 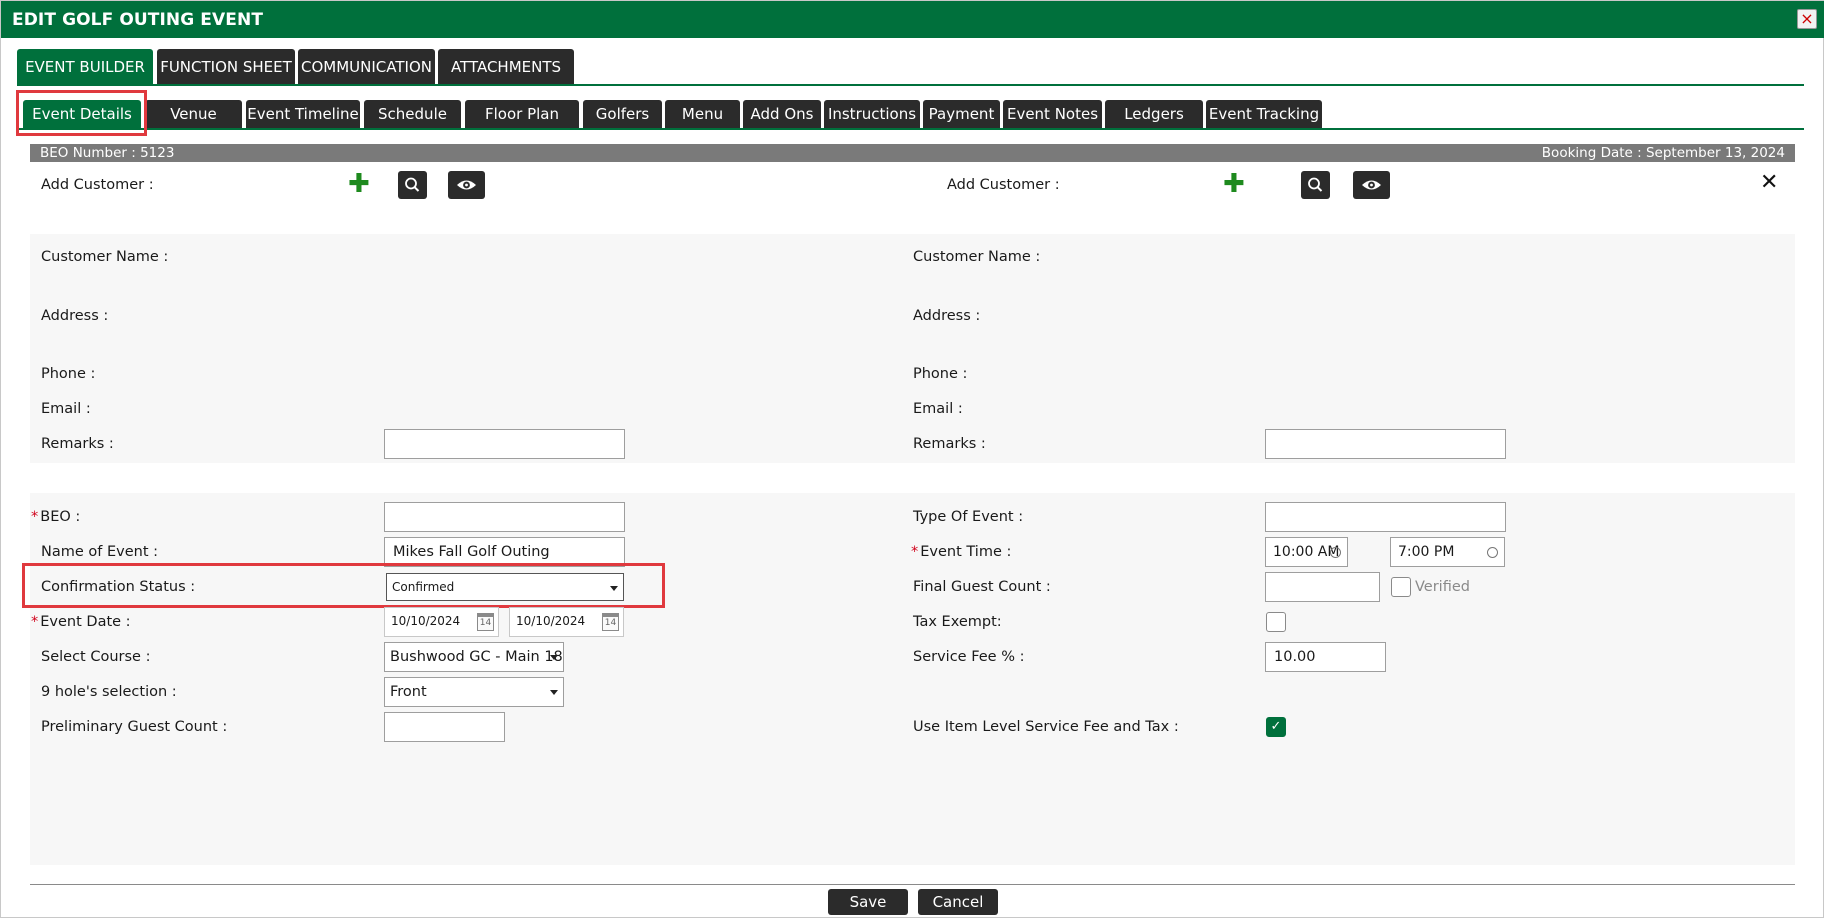 I want to click on event-date-end-input: 10/10/2024 14, so click(x=566, y=622).